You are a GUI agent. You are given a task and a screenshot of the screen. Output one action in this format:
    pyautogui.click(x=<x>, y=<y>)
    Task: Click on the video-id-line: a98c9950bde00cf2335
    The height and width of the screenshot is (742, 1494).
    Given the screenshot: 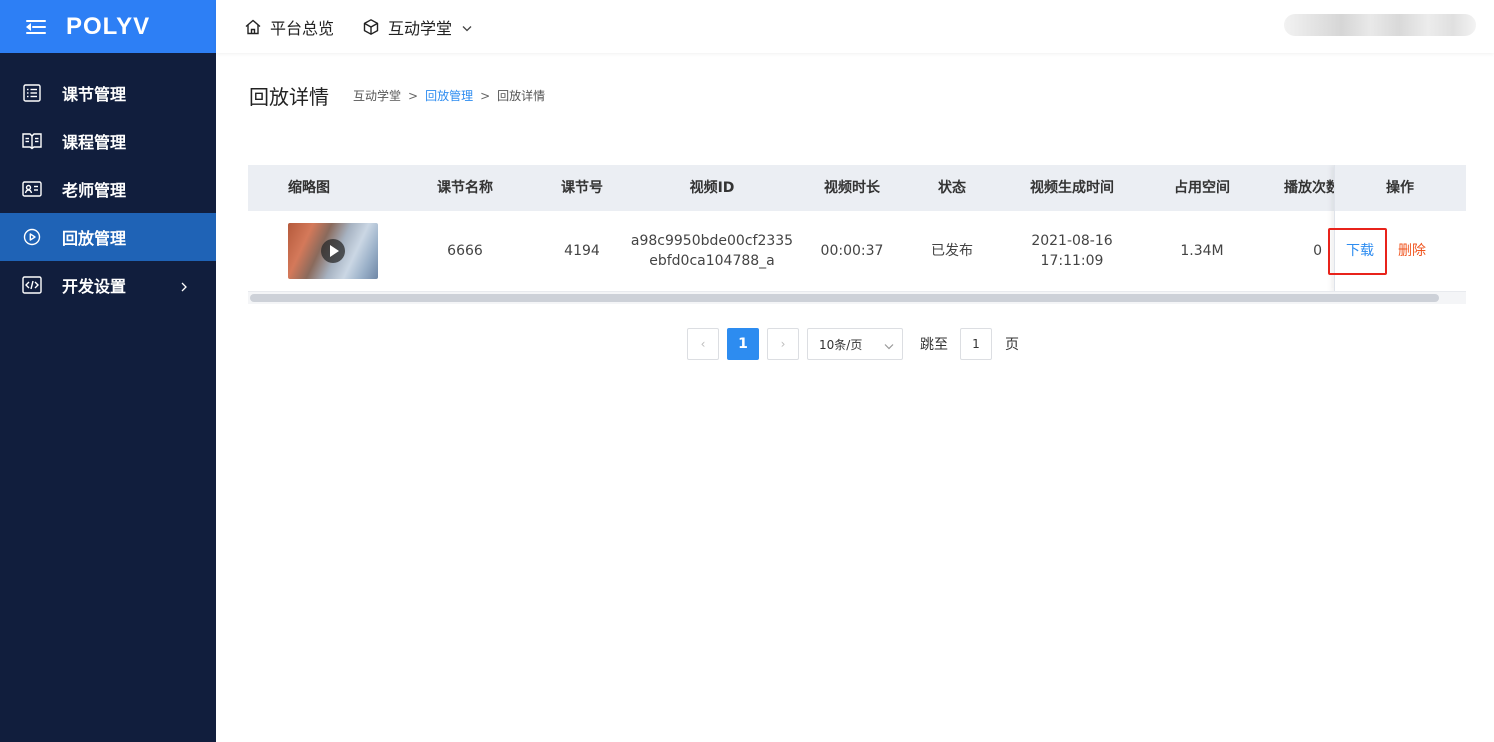 What is the action you would take?
    pyautogui.click(x=712, y=241)
    